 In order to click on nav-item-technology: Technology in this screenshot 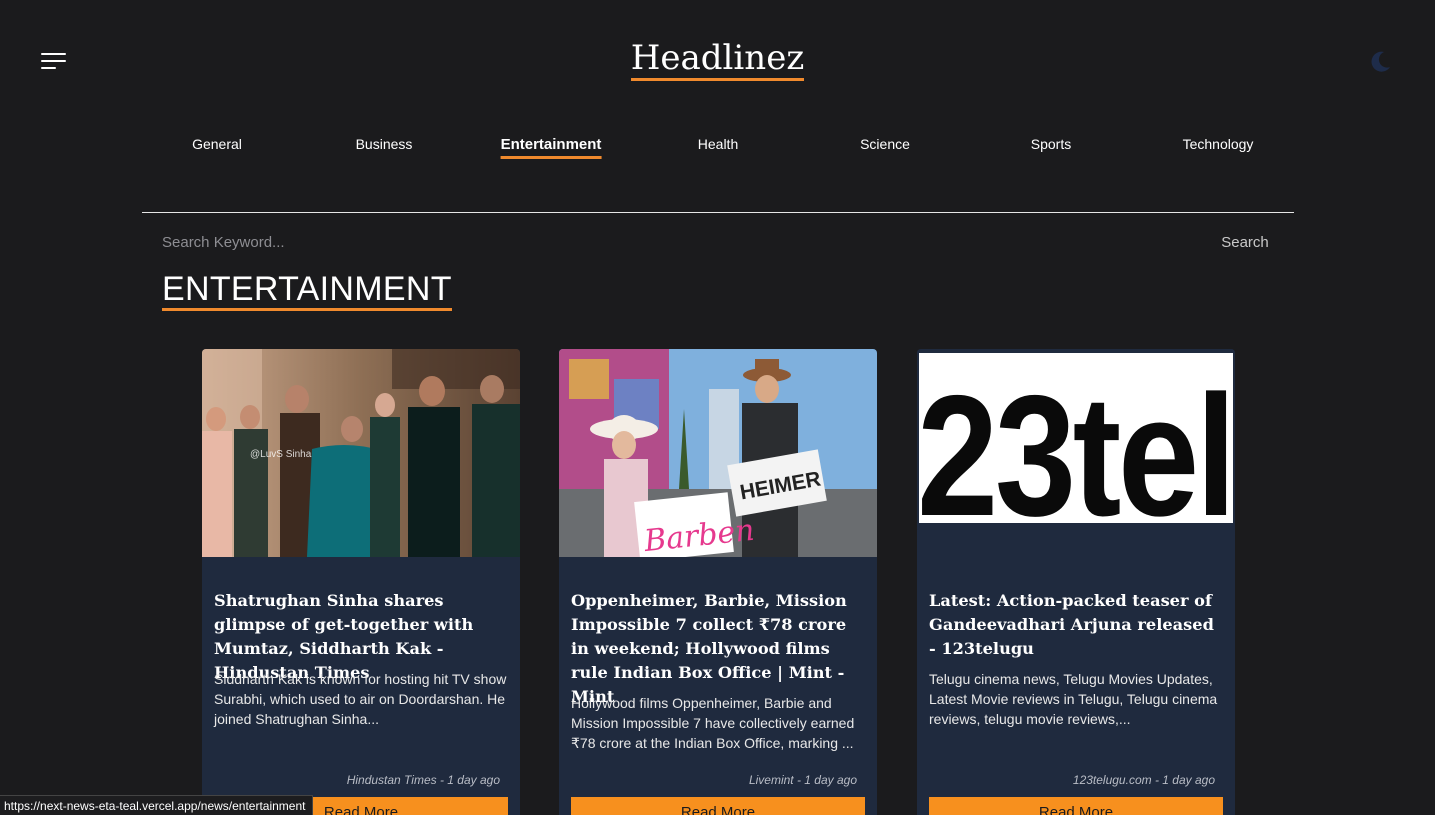, I will do `click(1218, 144)`.